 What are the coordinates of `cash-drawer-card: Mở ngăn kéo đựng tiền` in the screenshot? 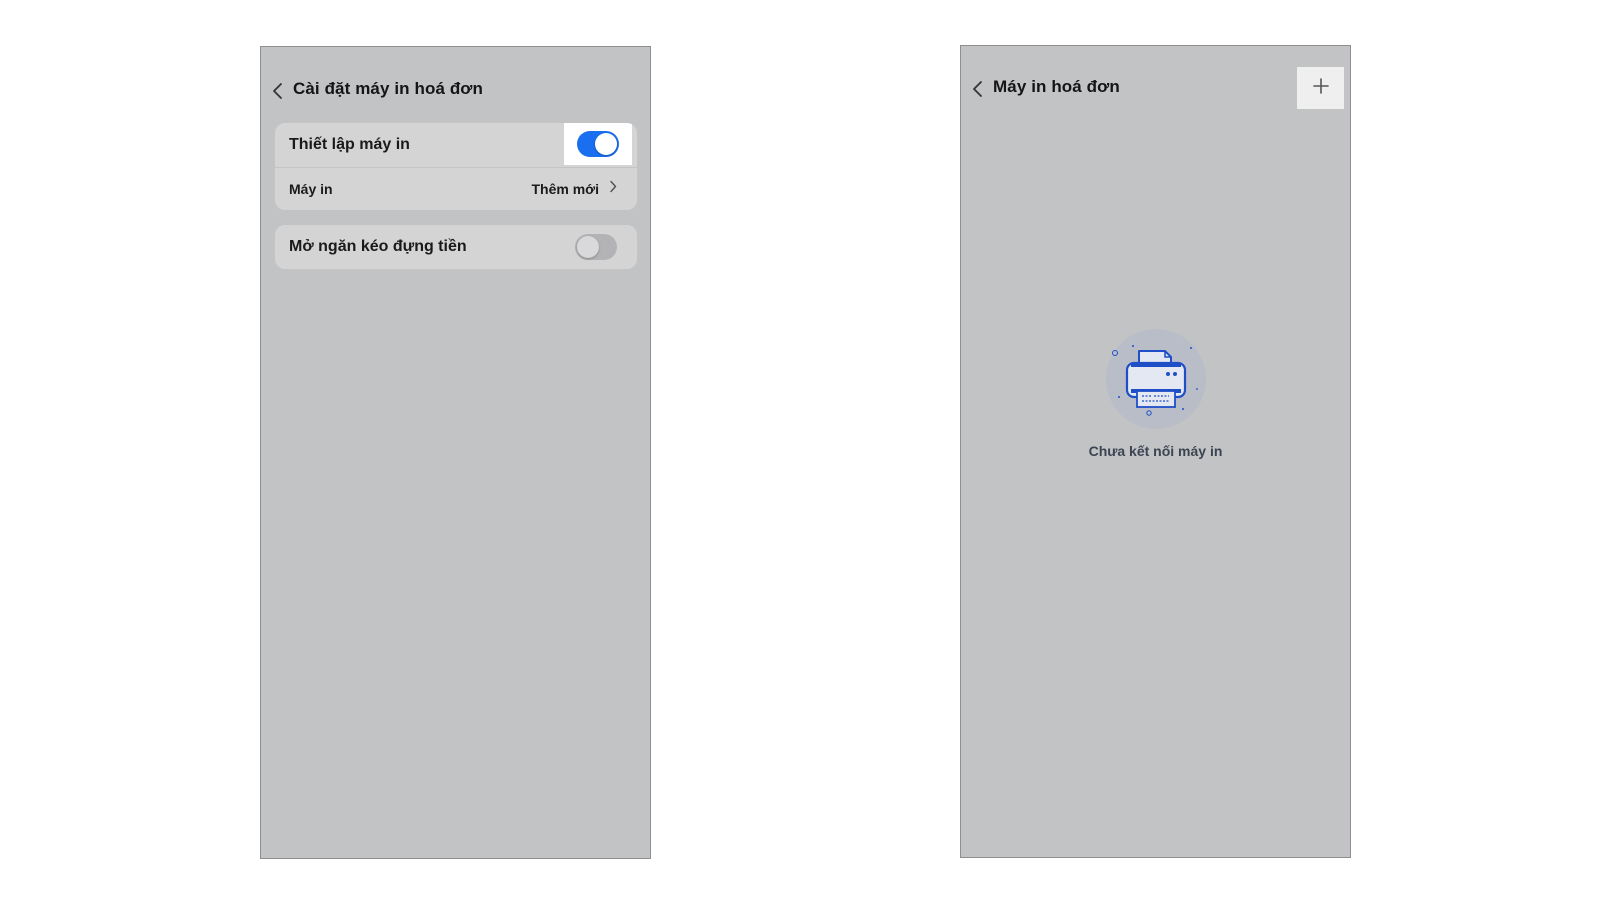 It's located at (456, 247).